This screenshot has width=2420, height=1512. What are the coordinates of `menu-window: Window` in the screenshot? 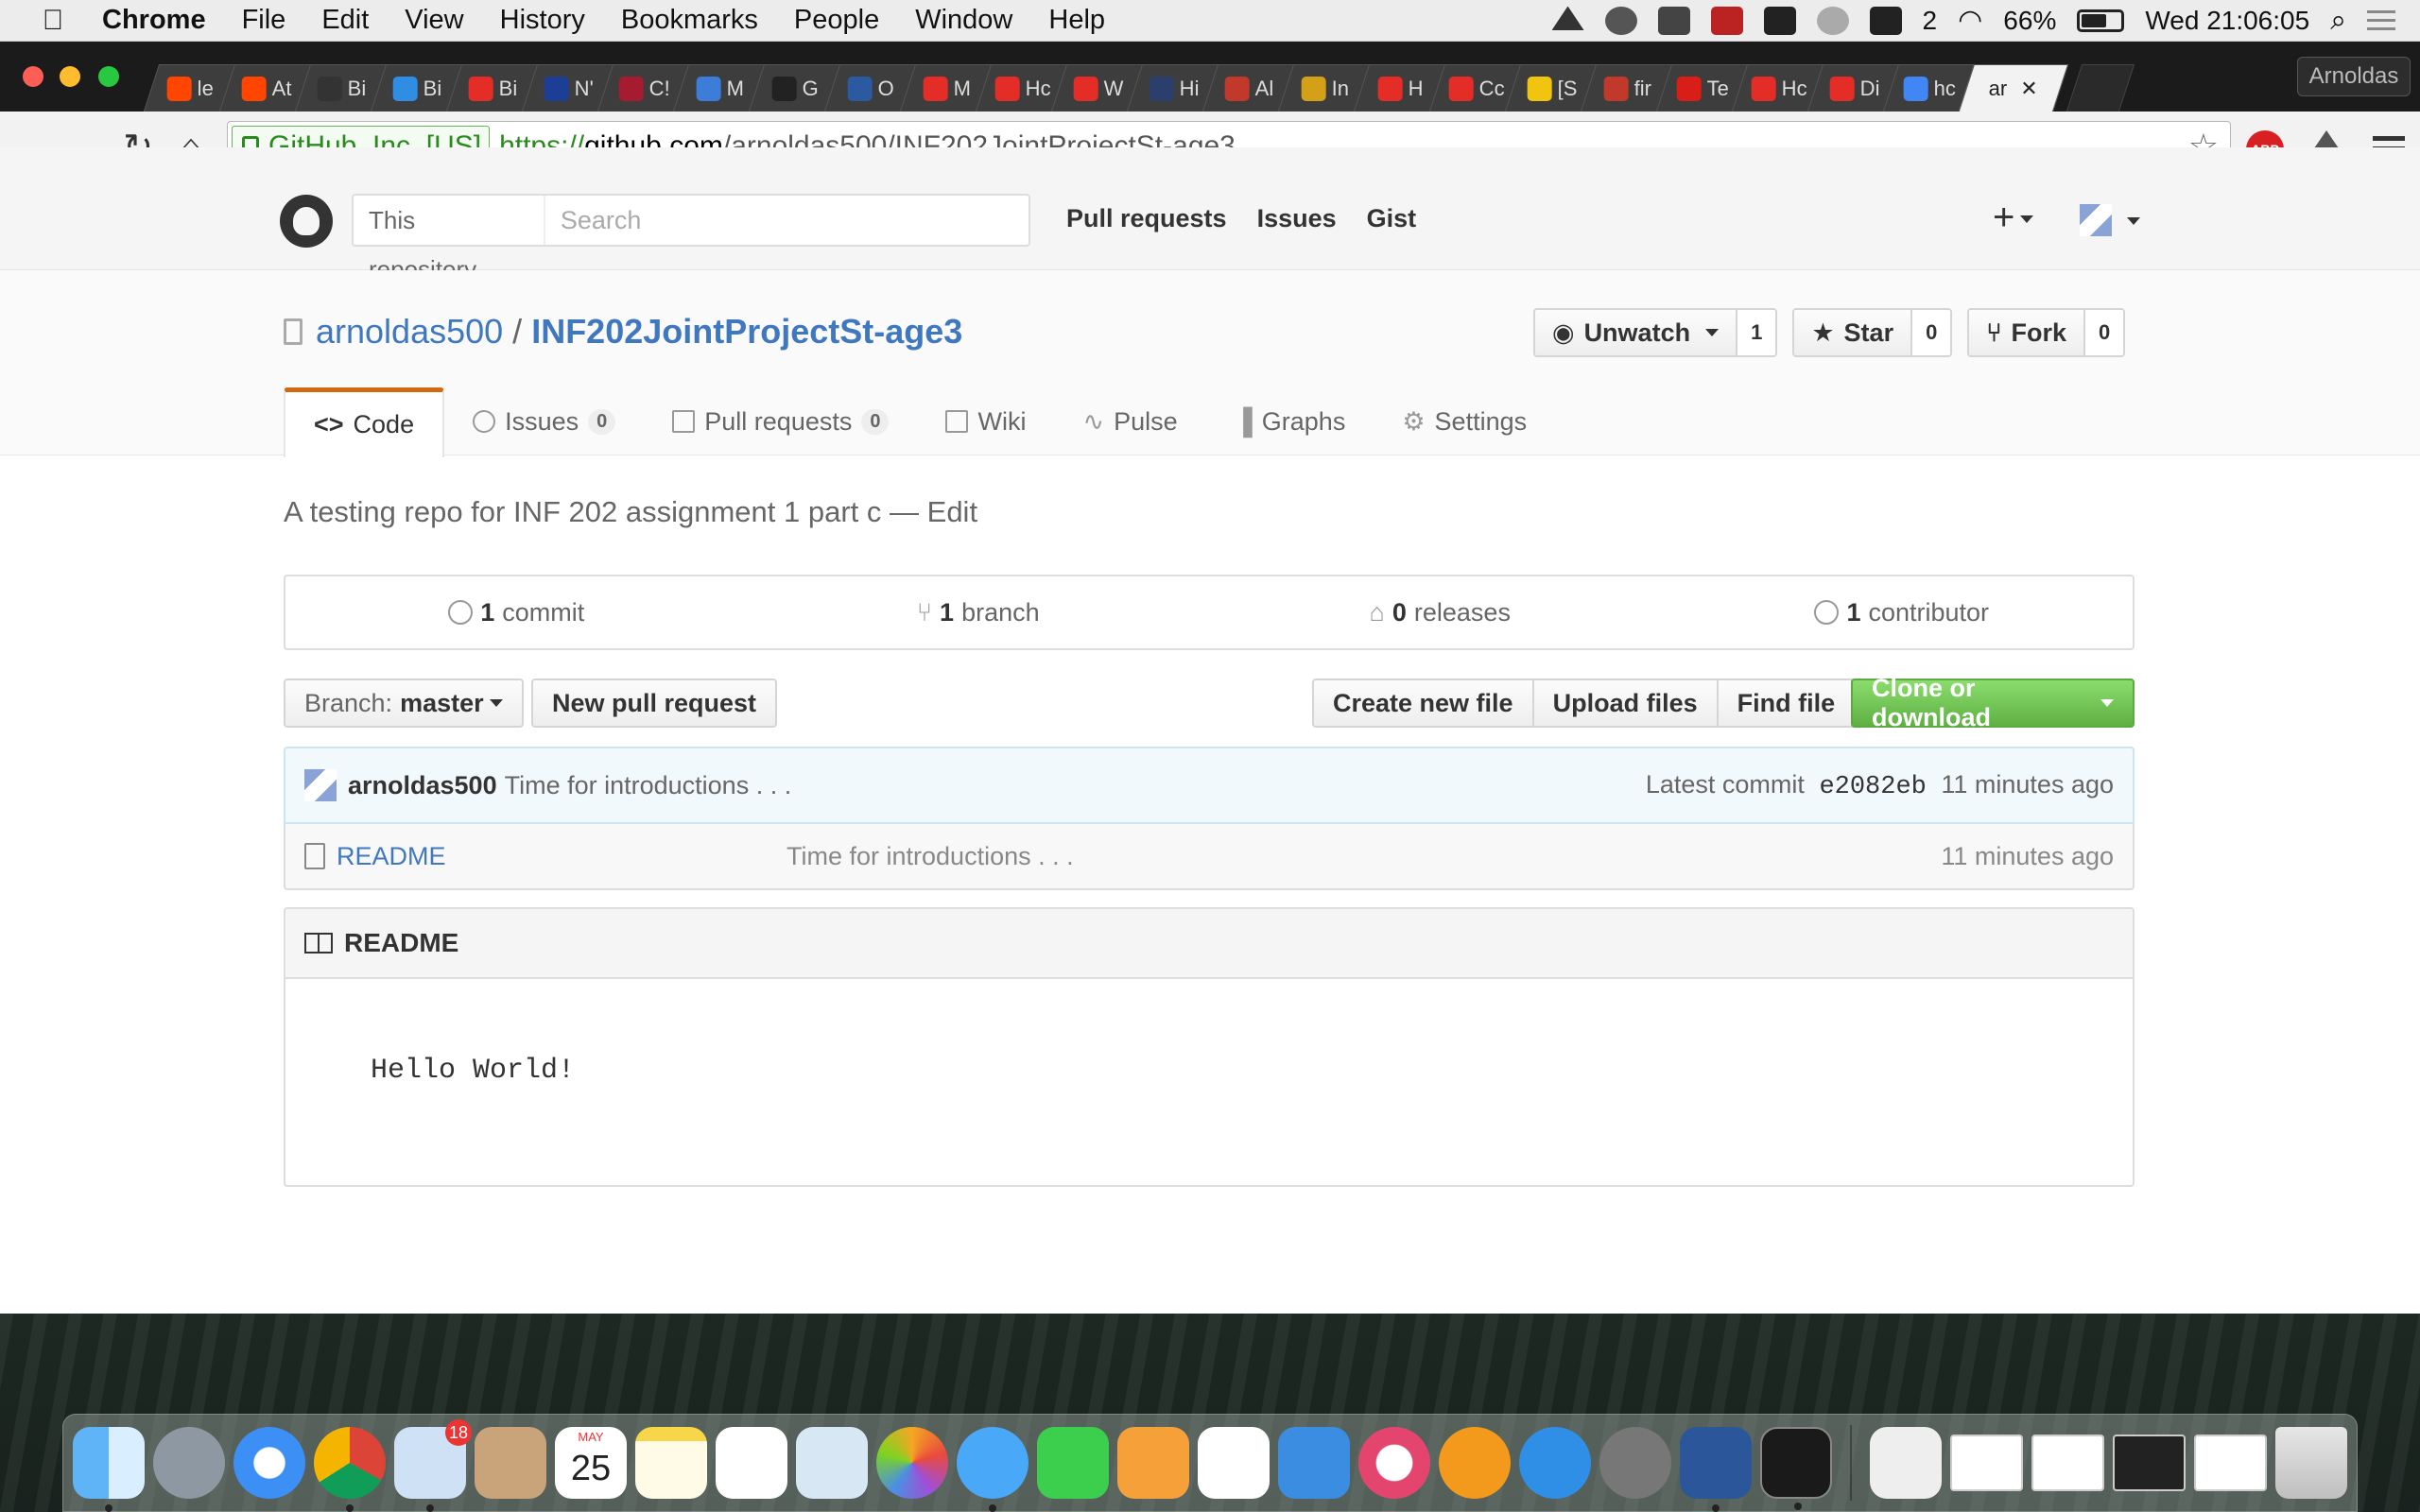 It's located at (963, 20).